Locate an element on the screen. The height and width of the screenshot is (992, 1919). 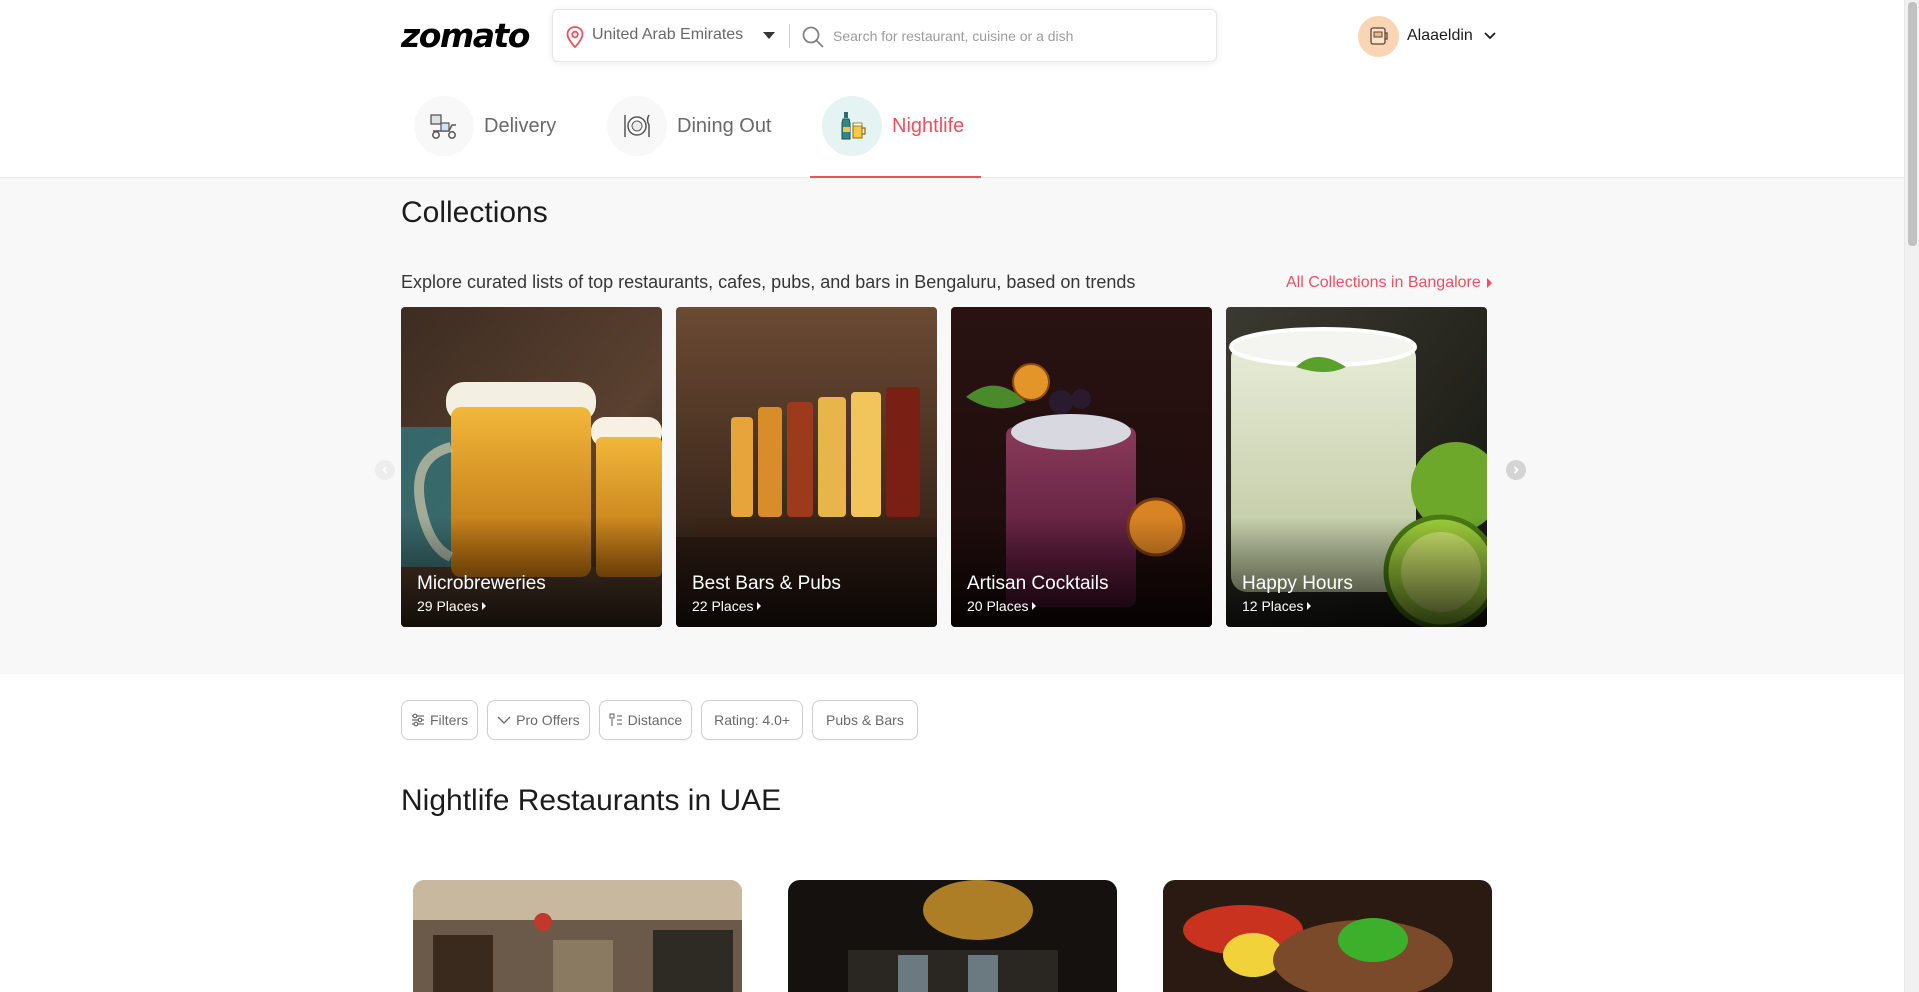
user-menu: Alaaeldin is located at coordinates (1427, 36).